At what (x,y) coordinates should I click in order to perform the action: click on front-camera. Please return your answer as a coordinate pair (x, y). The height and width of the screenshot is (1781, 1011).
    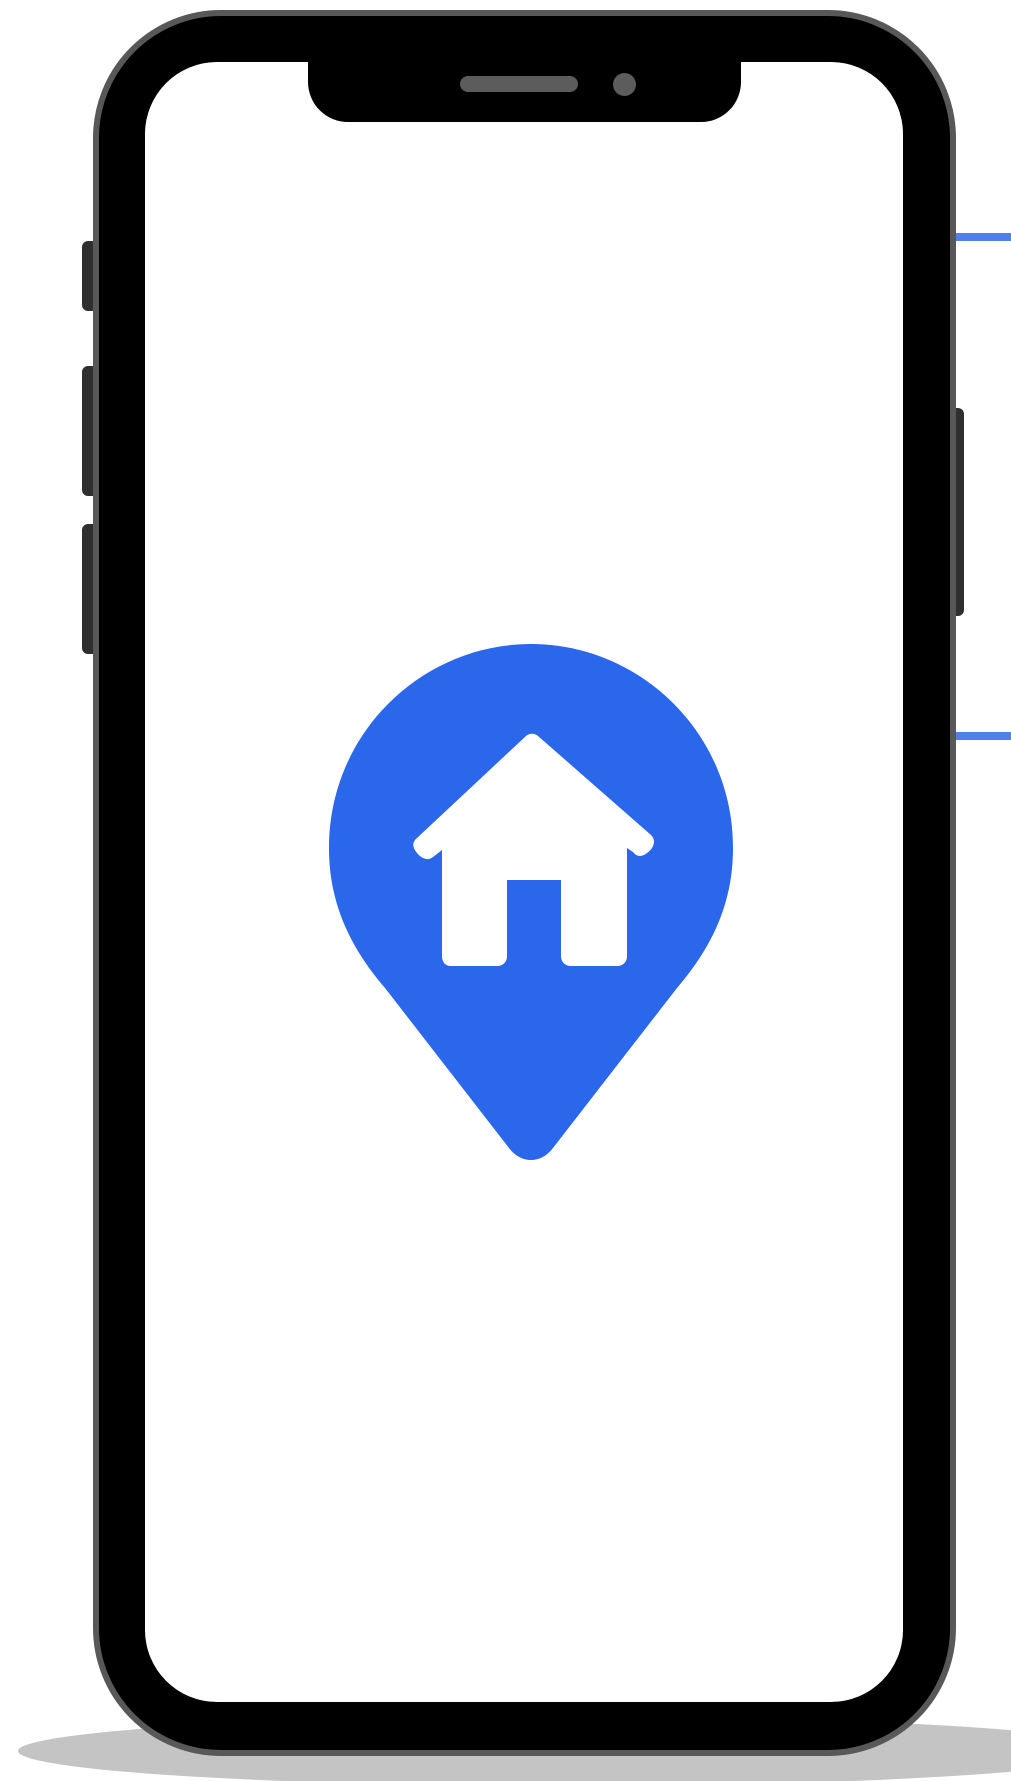
    Looking at the image, I should click on (624, 84).